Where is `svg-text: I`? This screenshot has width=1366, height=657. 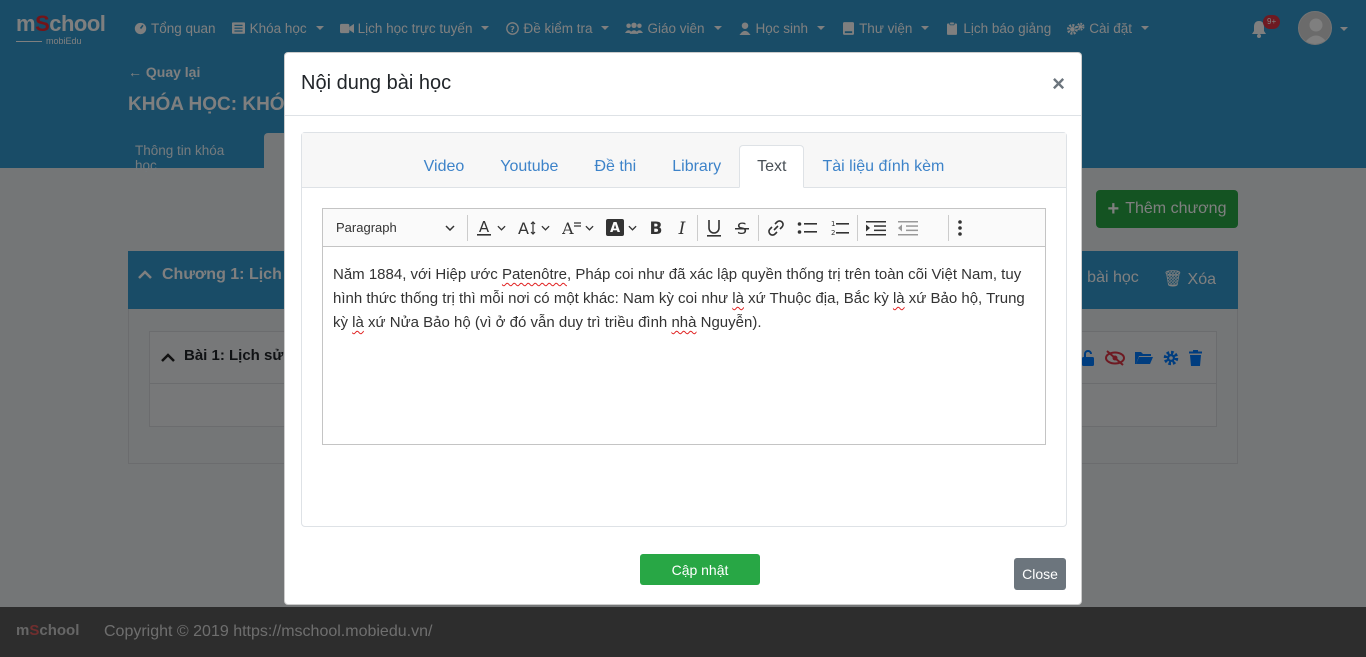 svg-text: I is located at coordinates (682, 228).